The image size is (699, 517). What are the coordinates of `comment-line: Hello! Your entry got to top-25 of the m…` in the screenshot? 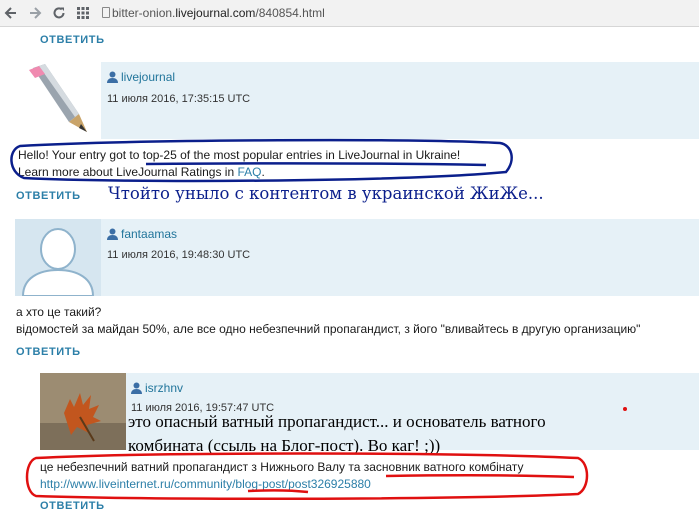 It's located at (239, 155).